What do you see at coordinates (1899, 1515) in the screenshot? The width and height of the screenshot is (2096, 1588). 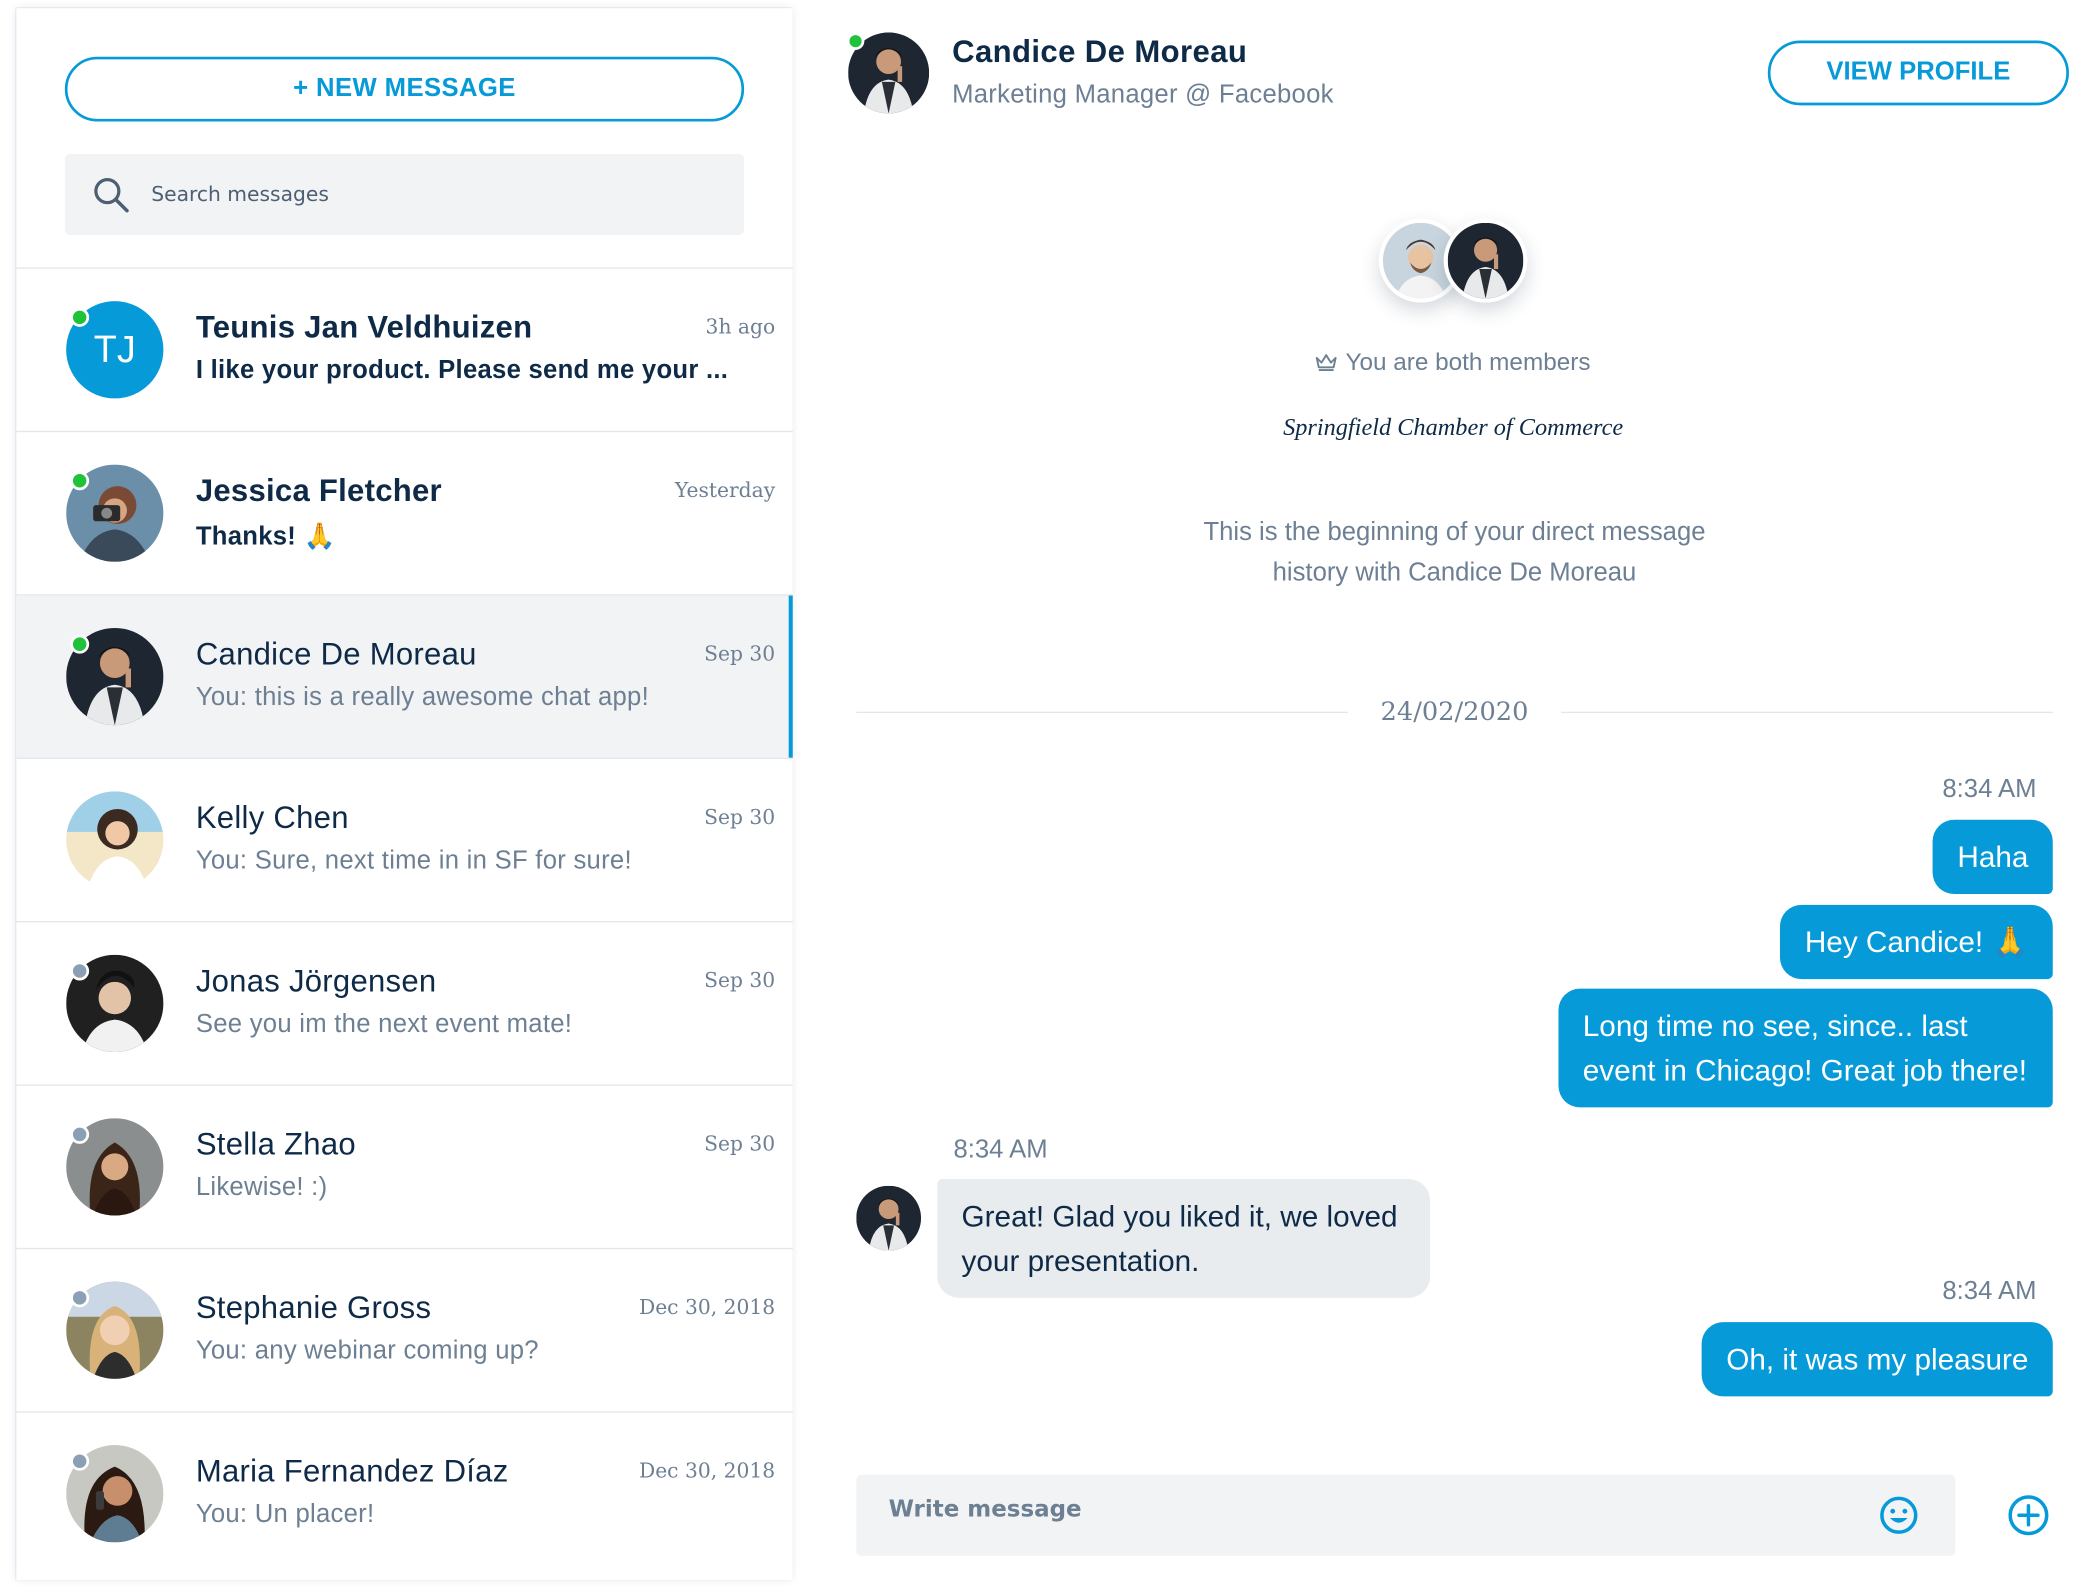 I see `emoji-icon` at bounding box center [1899, 1515].